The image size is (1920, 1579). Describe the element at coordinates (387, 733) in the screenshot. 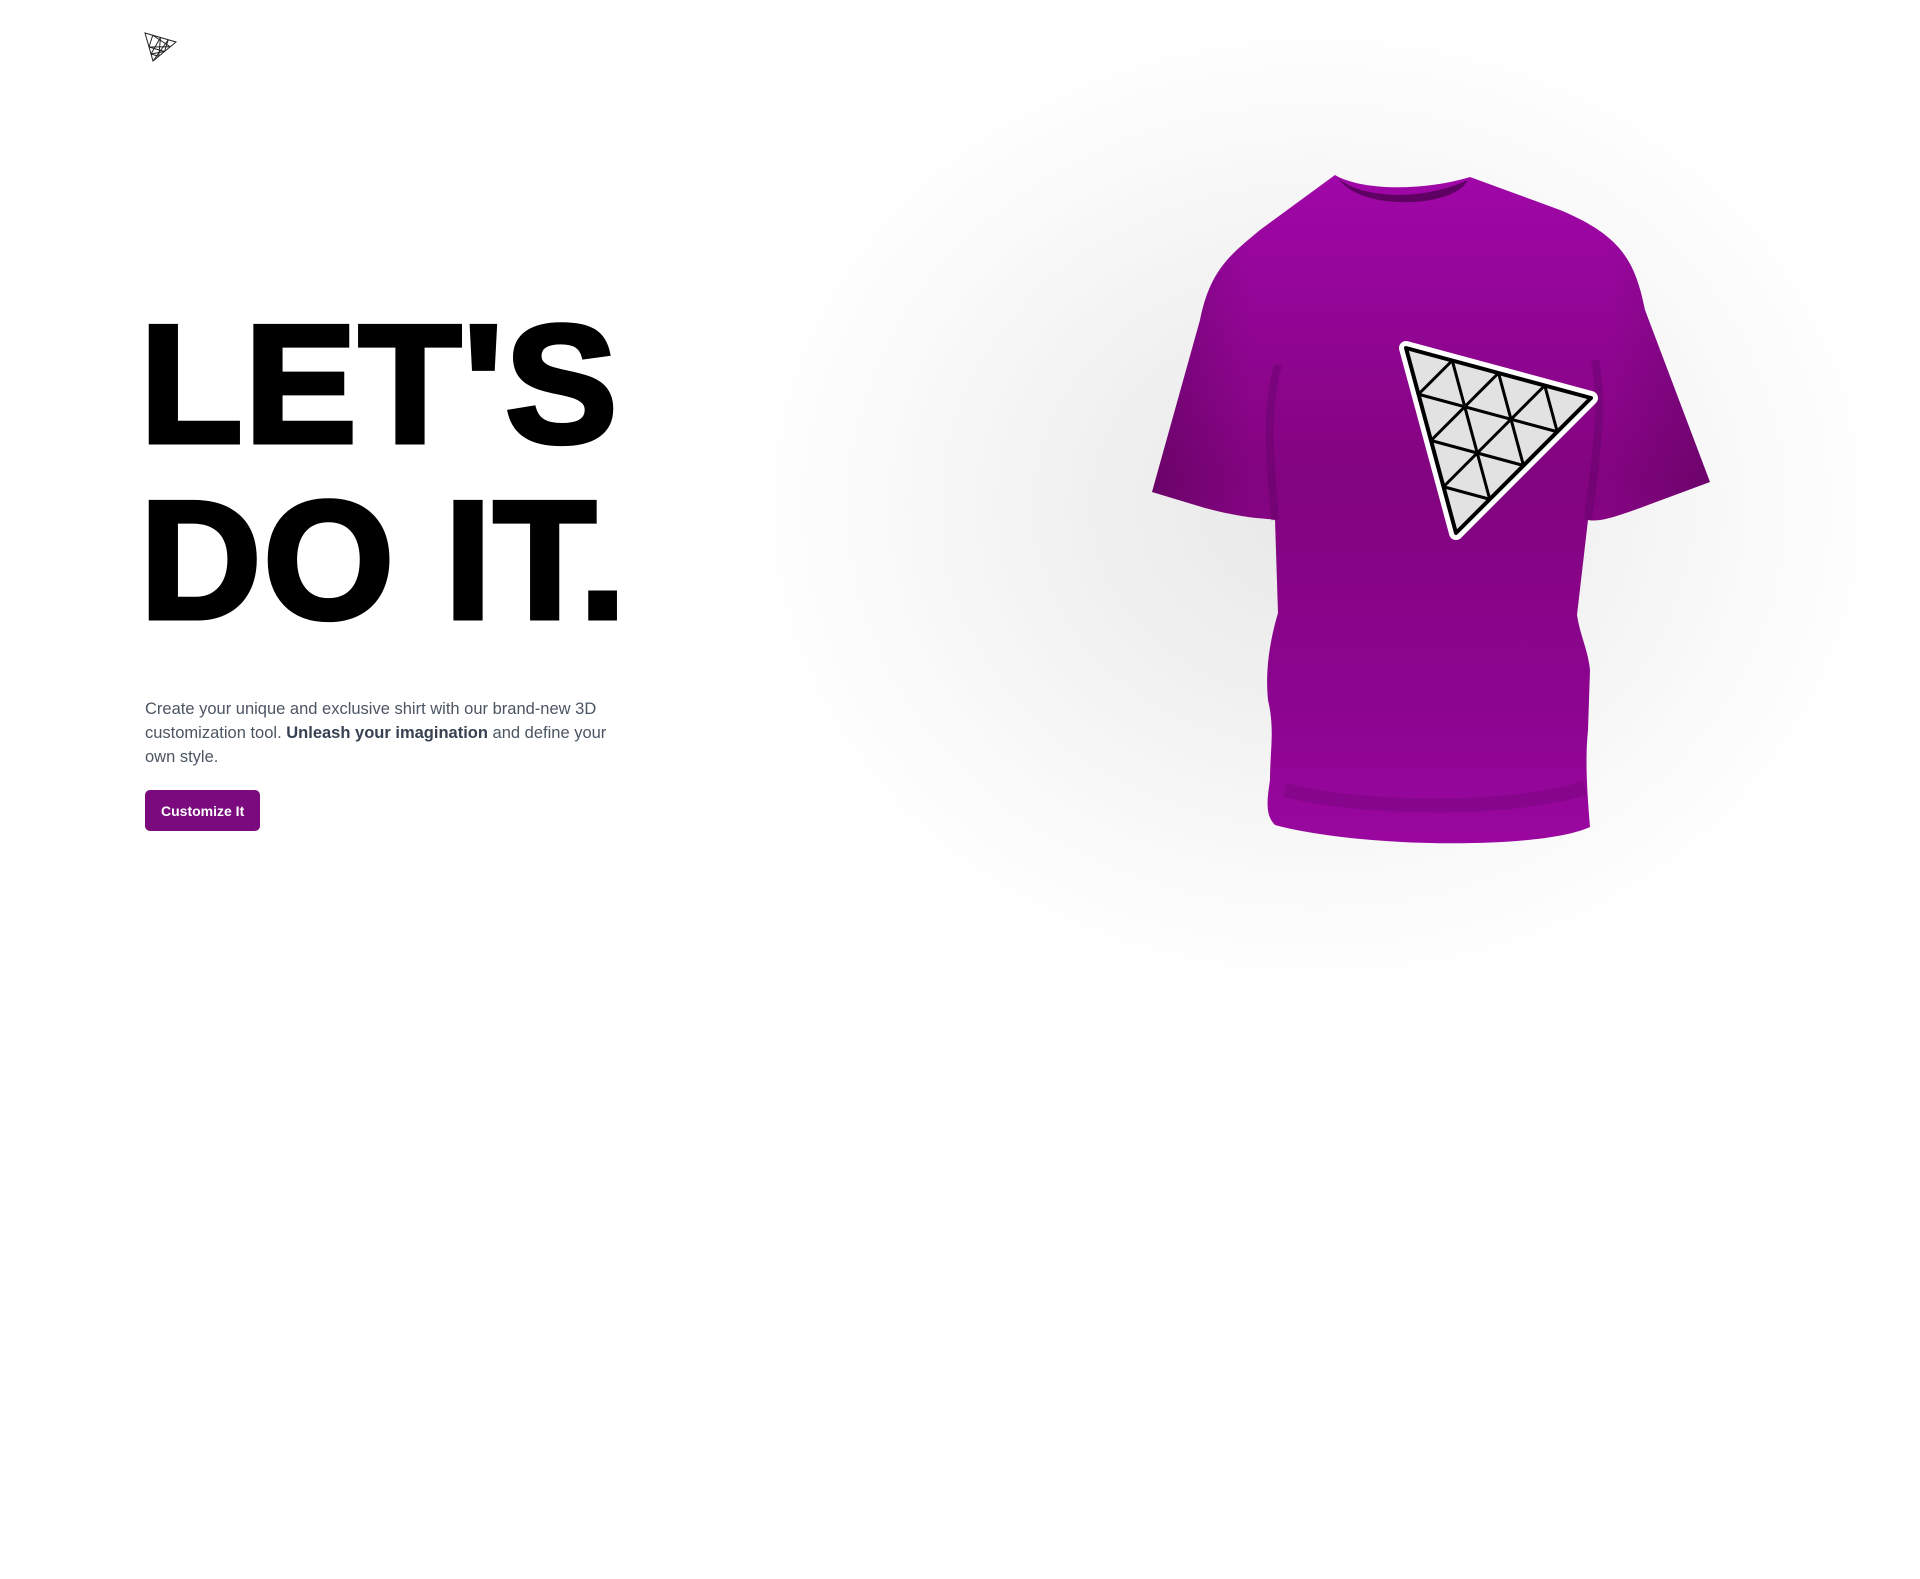

I see `description-emphasis: Unleash your imagination` at that location.